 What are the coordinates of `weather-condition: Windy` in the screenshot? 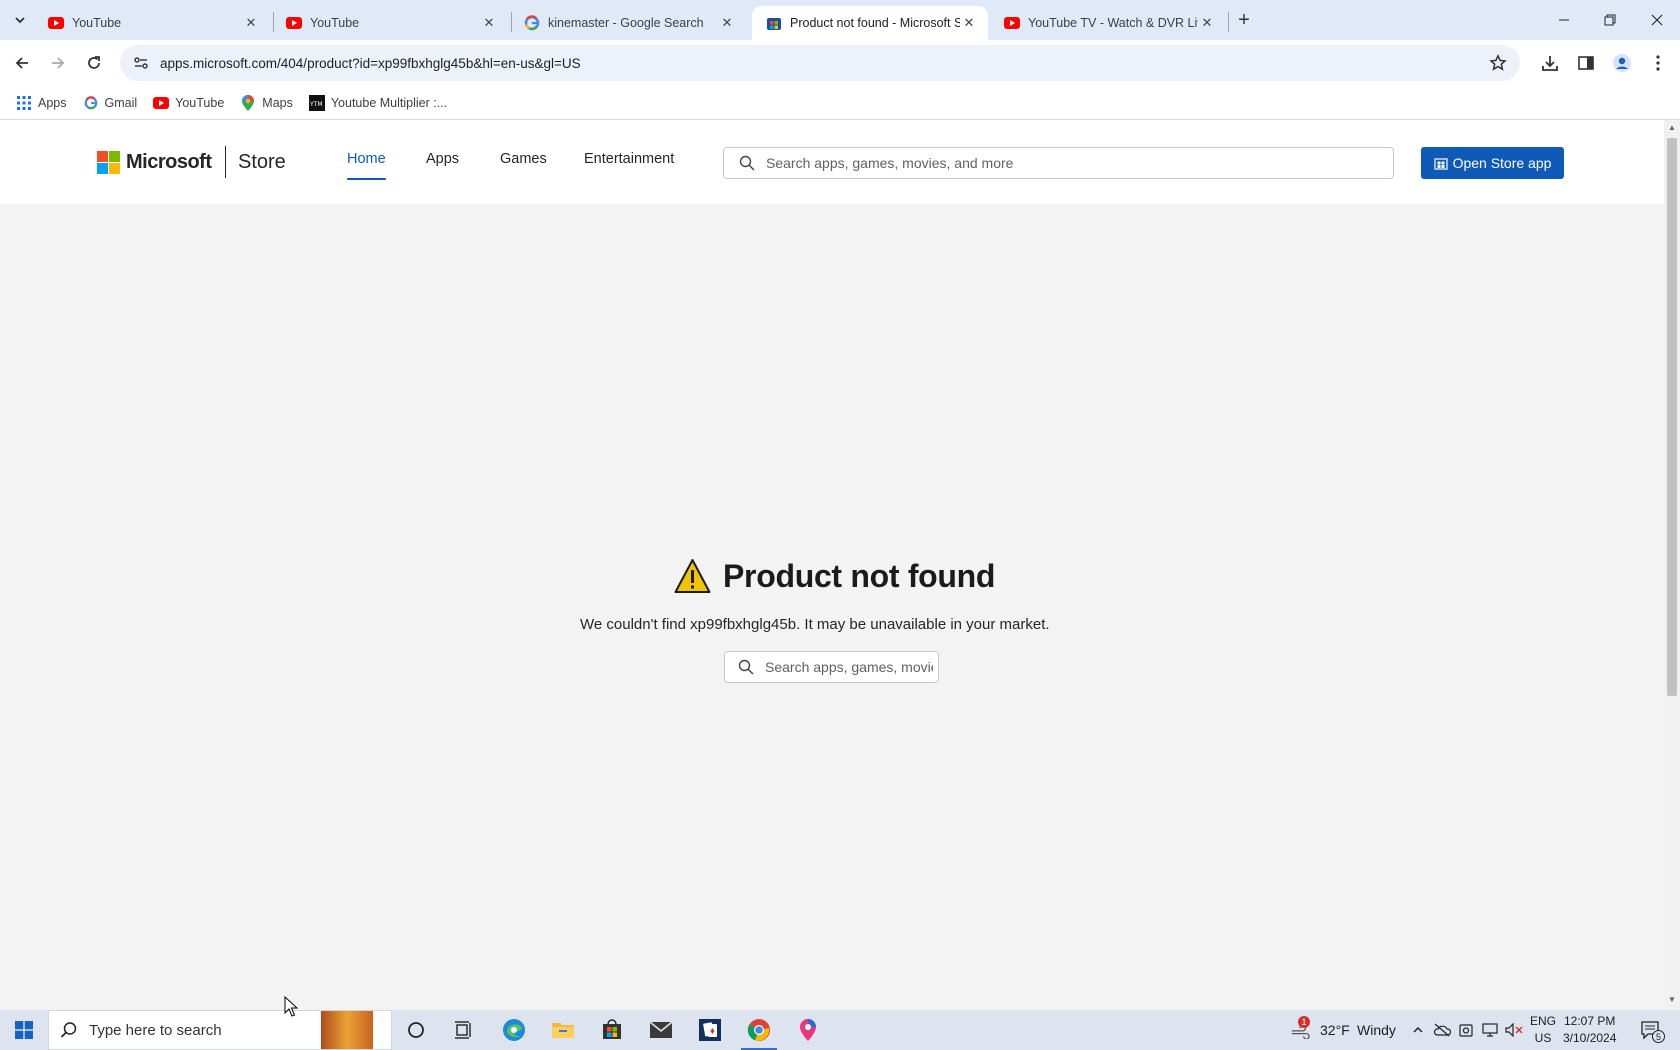 It's located at (1376, 1030).